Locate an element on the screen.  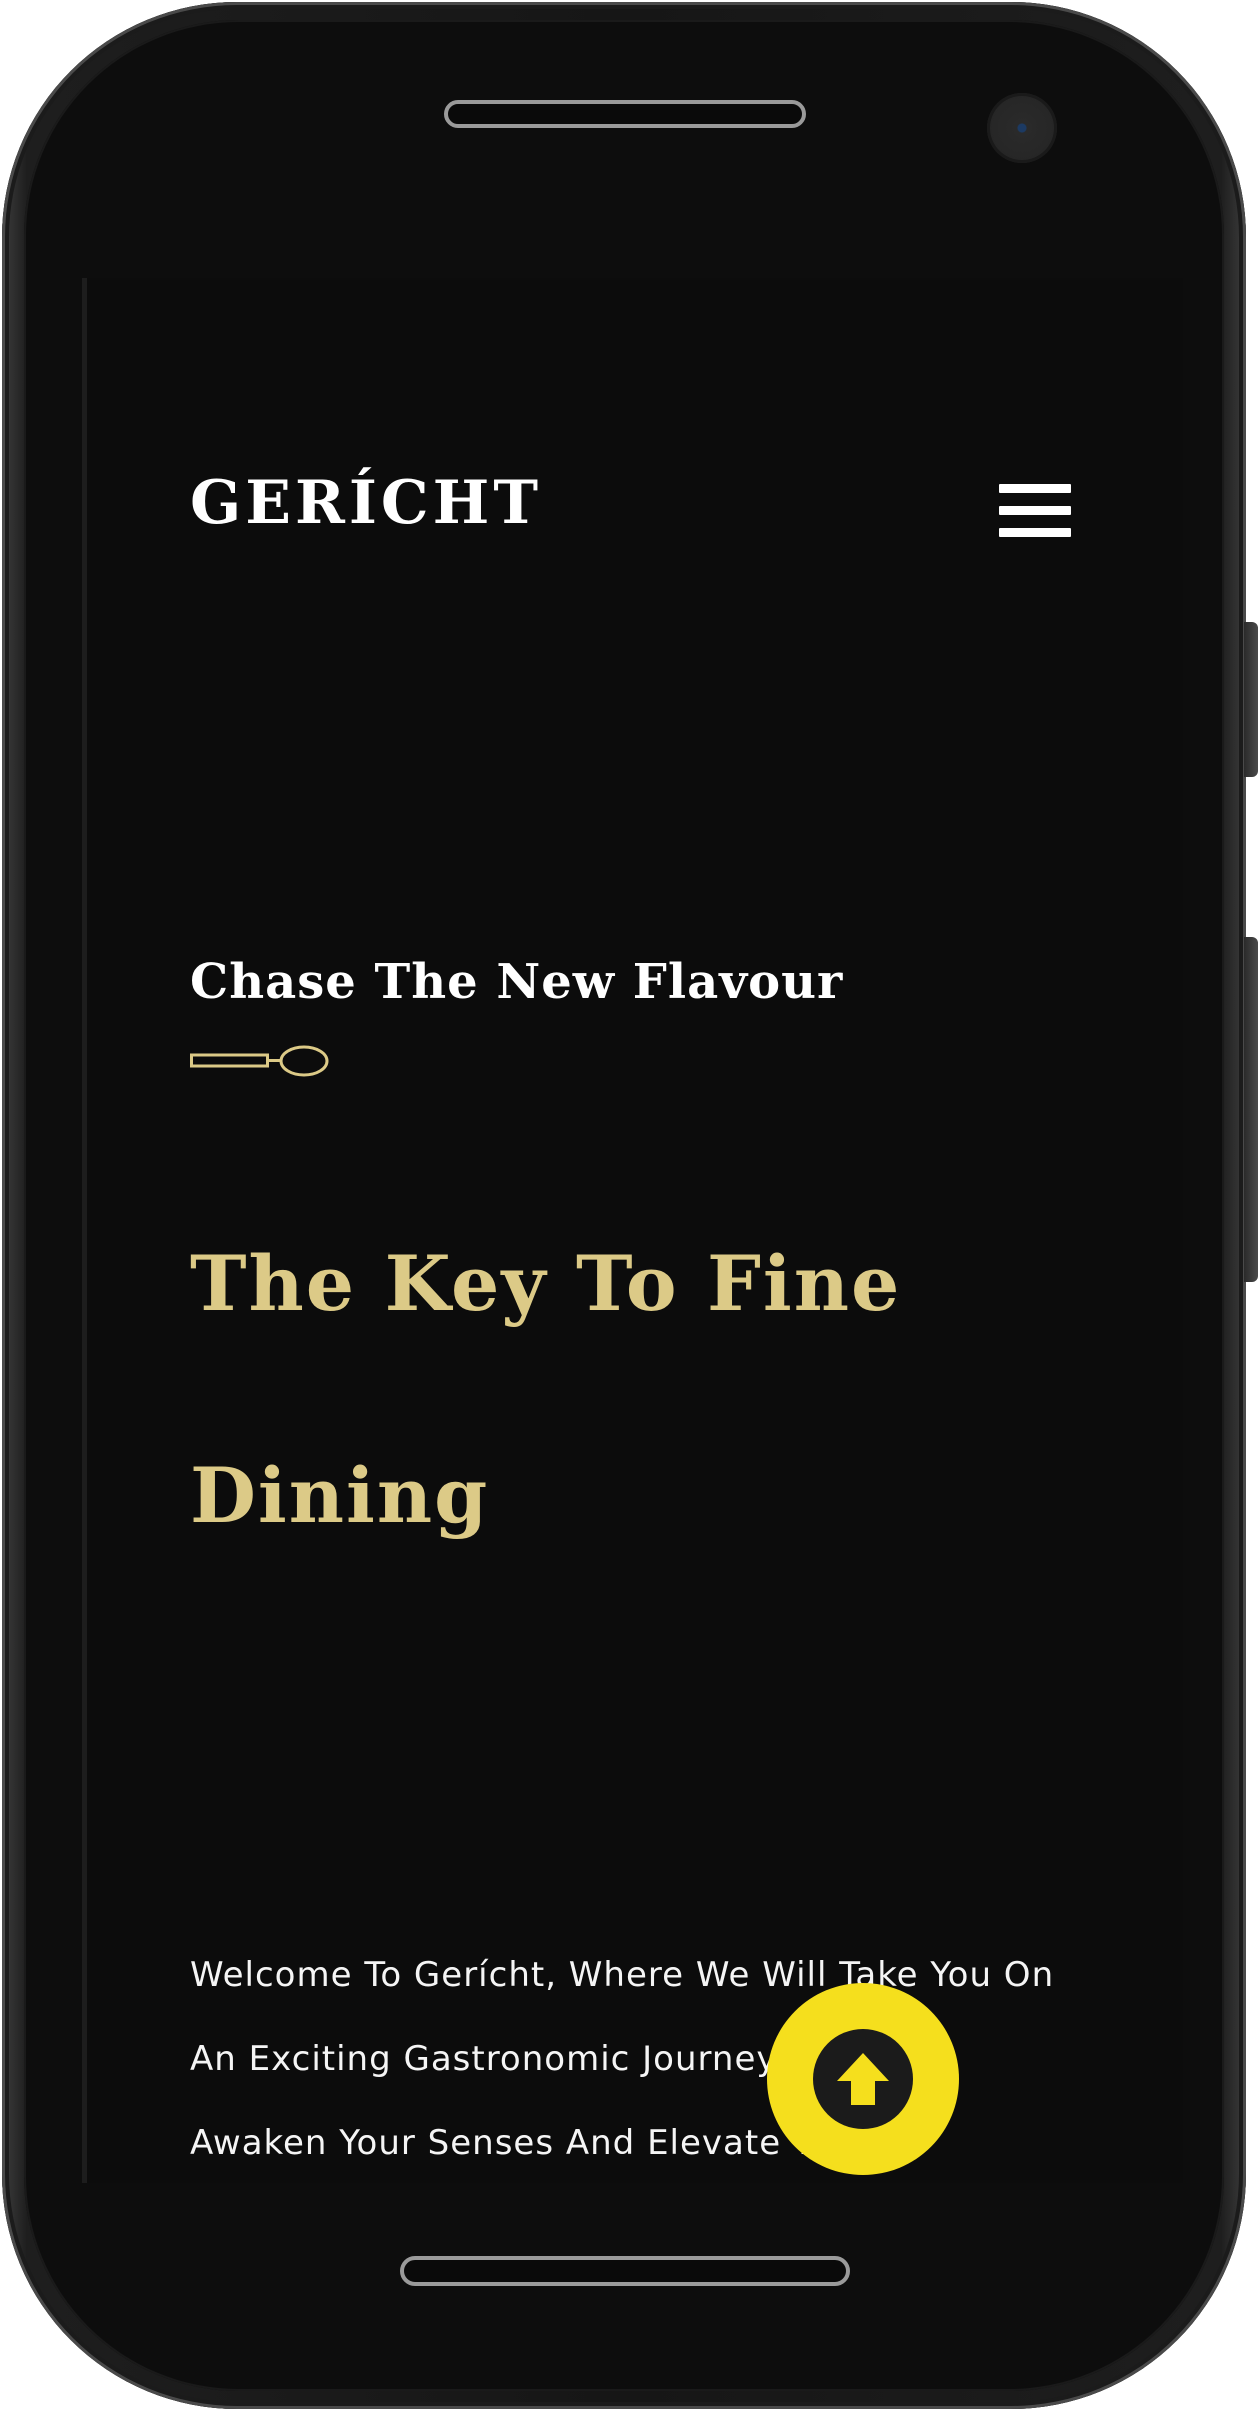
arrow-up-icon is located at coordinates (863, 2079).